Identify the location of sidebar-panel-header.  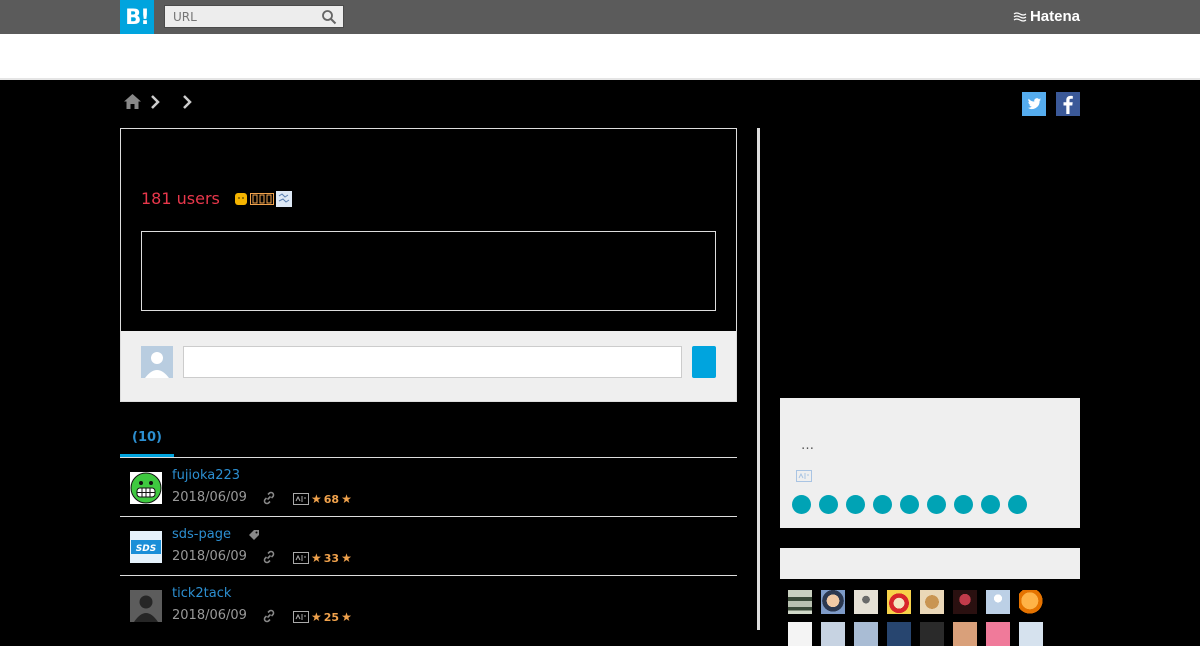
(930, 563).